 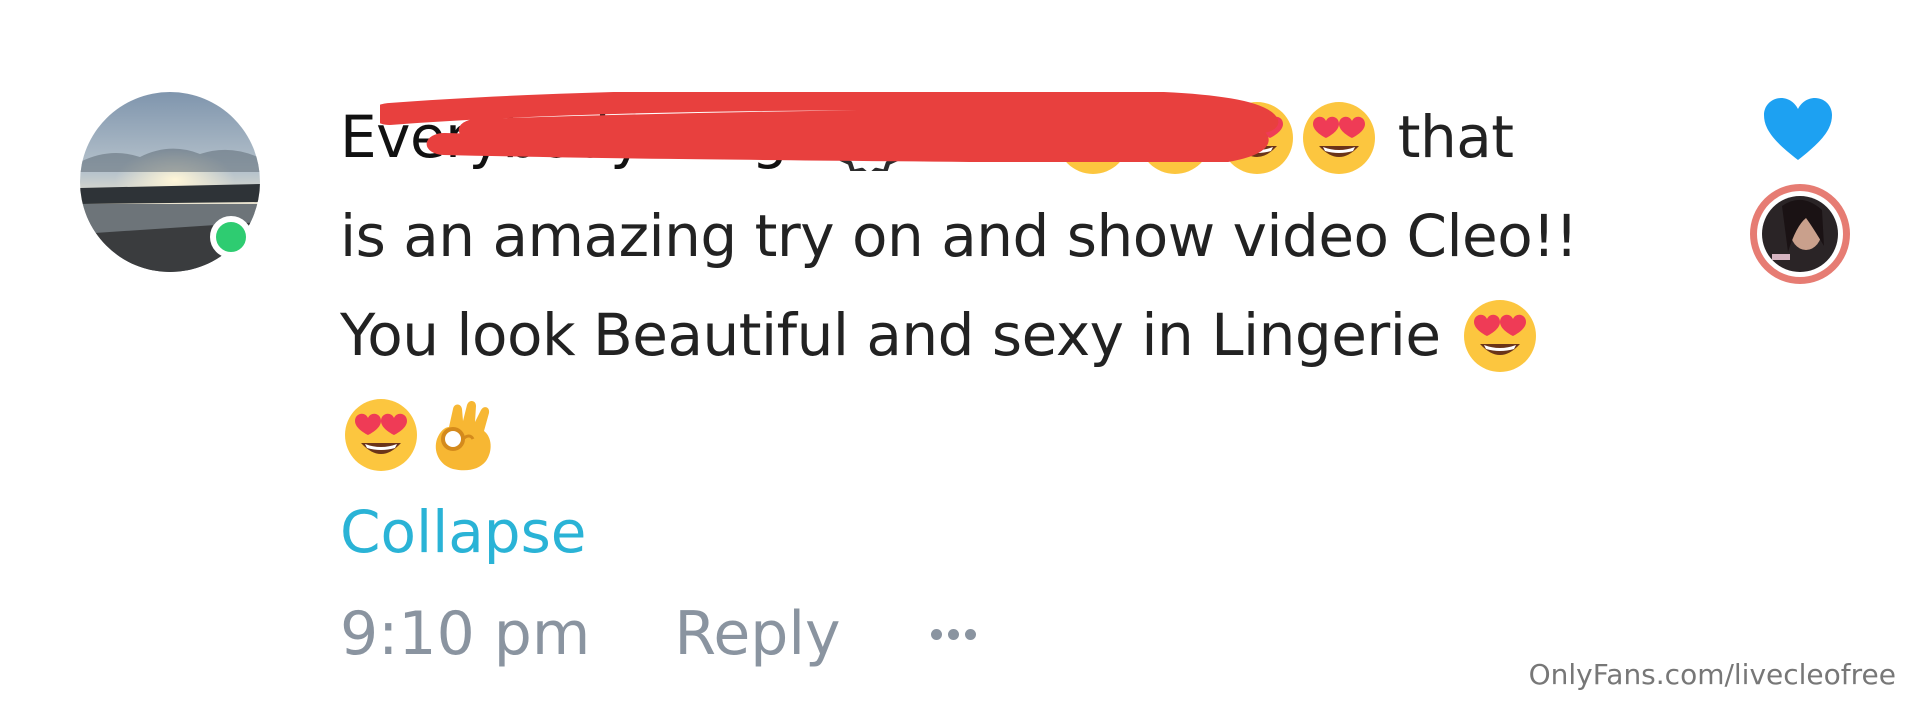 I want to click on comment-line-3: You look Beautiful and sexy in Lingerie, so click(x=1010, y=335).